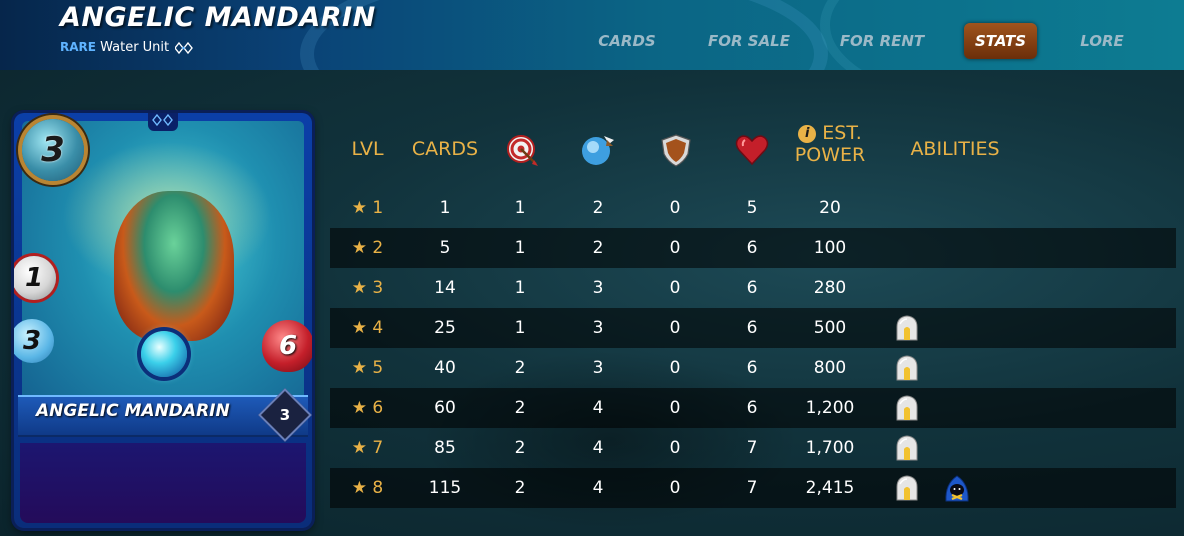 The width and height of the screenshot is (1184, 536). What do you see at coordinates (163, 483) in the screenshot?
I see `card-lower-panel` at bounding box center [163, 483].